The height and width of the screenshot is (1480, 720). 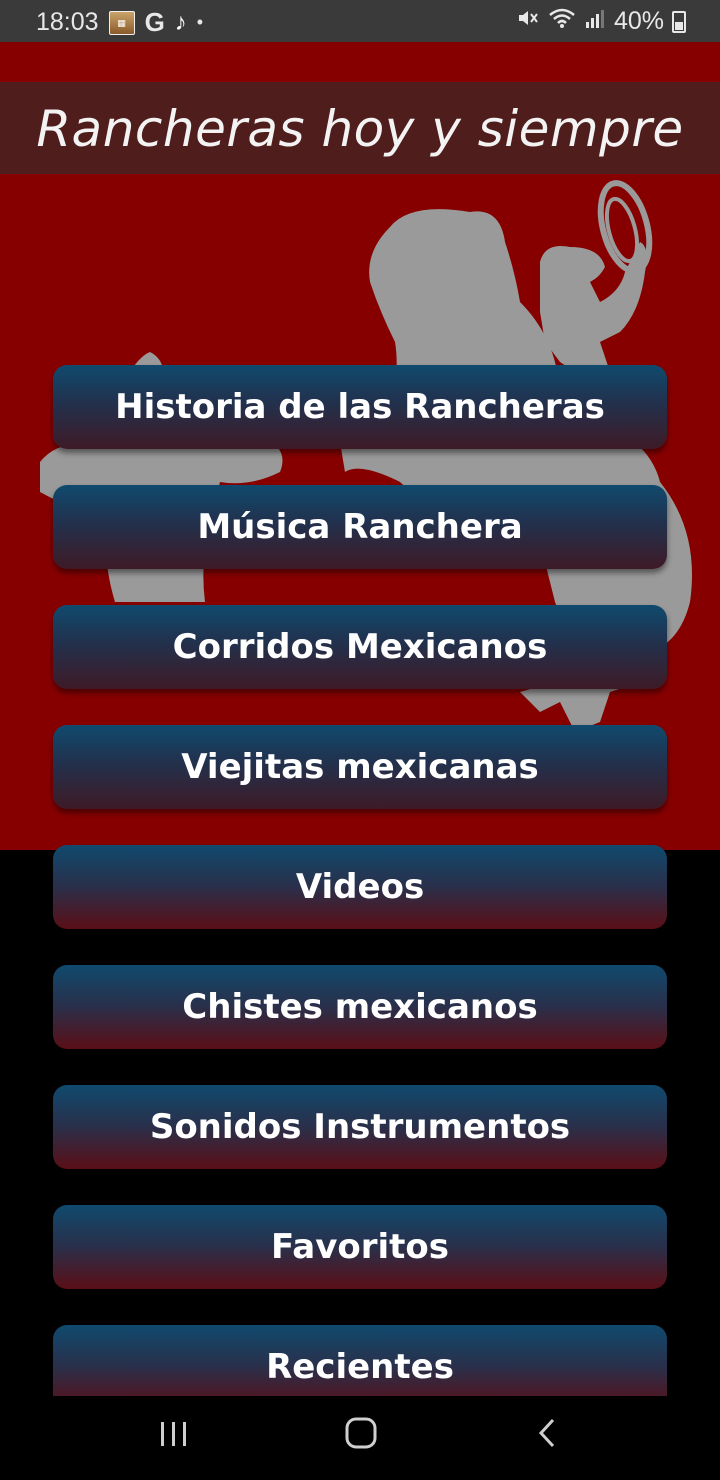 What do you see at coordinates (360, 129) in the screenshot?
I see `page-title: Rancheras hoy y siempre` at bounding box center [360, 129].